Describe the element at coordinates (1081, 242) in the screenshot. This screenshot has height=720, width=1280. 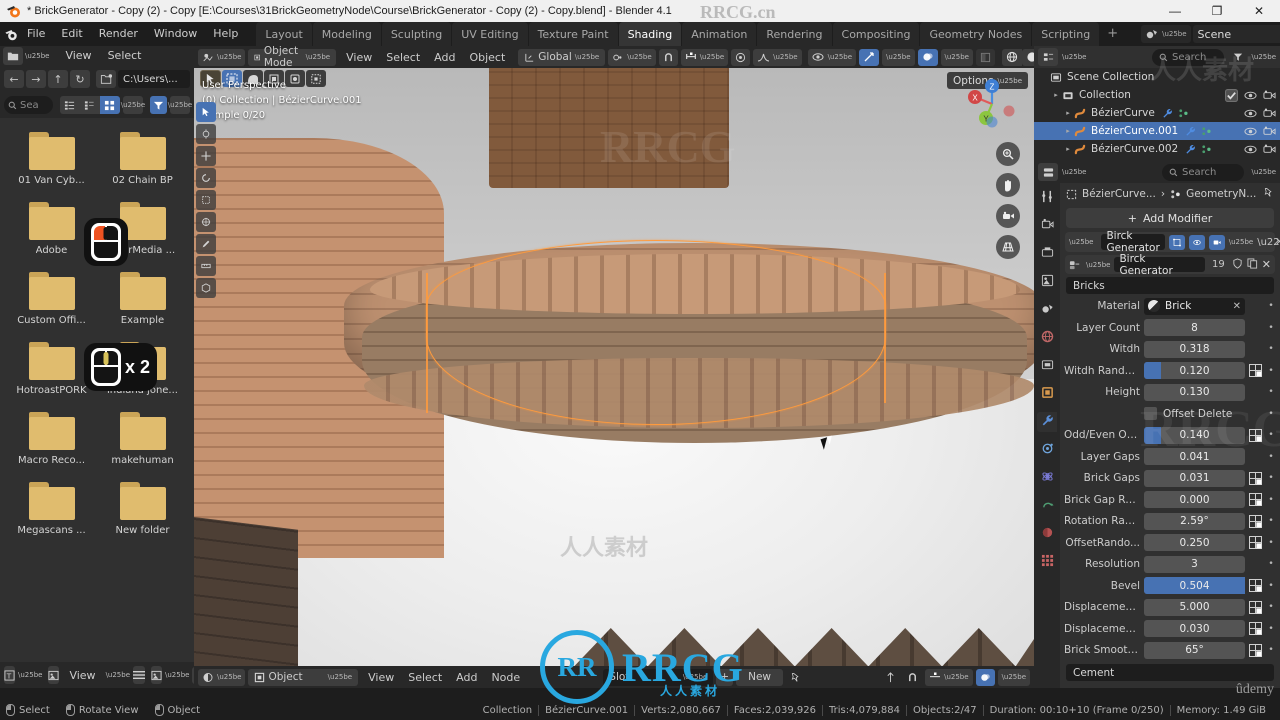
I see `chevron-down-icon: \u25be` at that location.